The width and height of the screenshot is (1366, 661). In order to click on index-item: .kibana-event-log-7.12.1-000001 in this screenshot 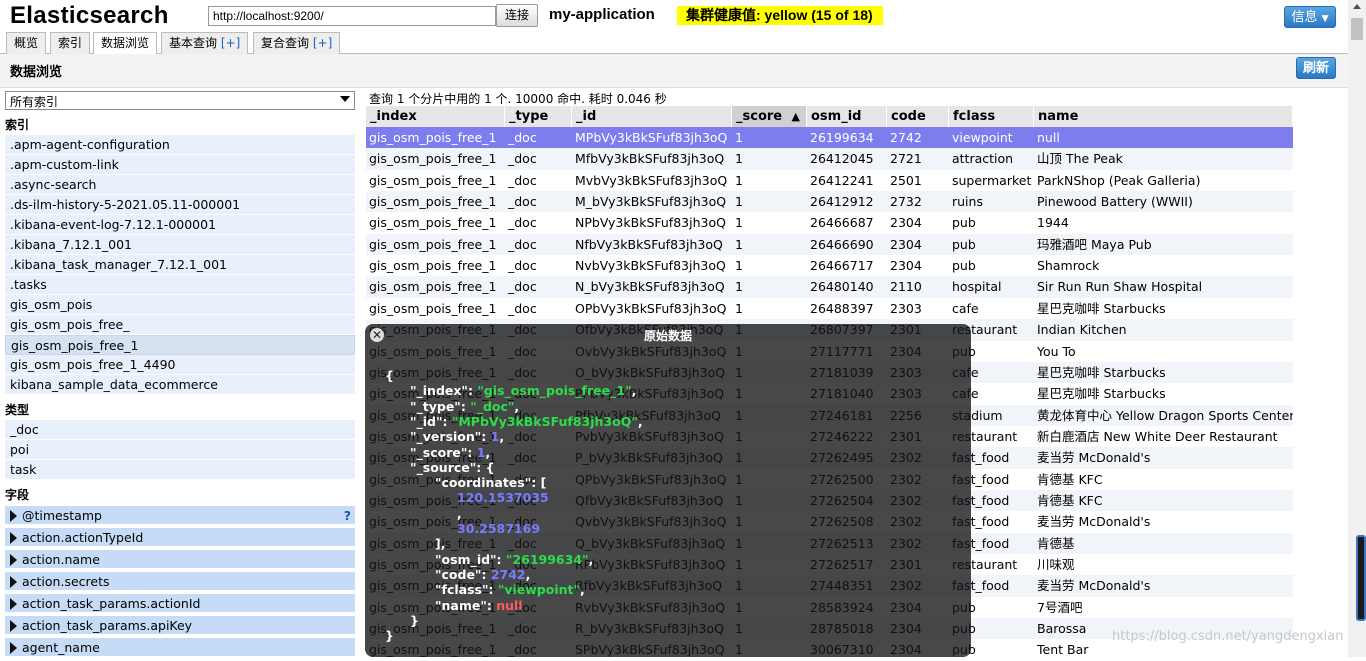, I will do `click(180, 225)`.